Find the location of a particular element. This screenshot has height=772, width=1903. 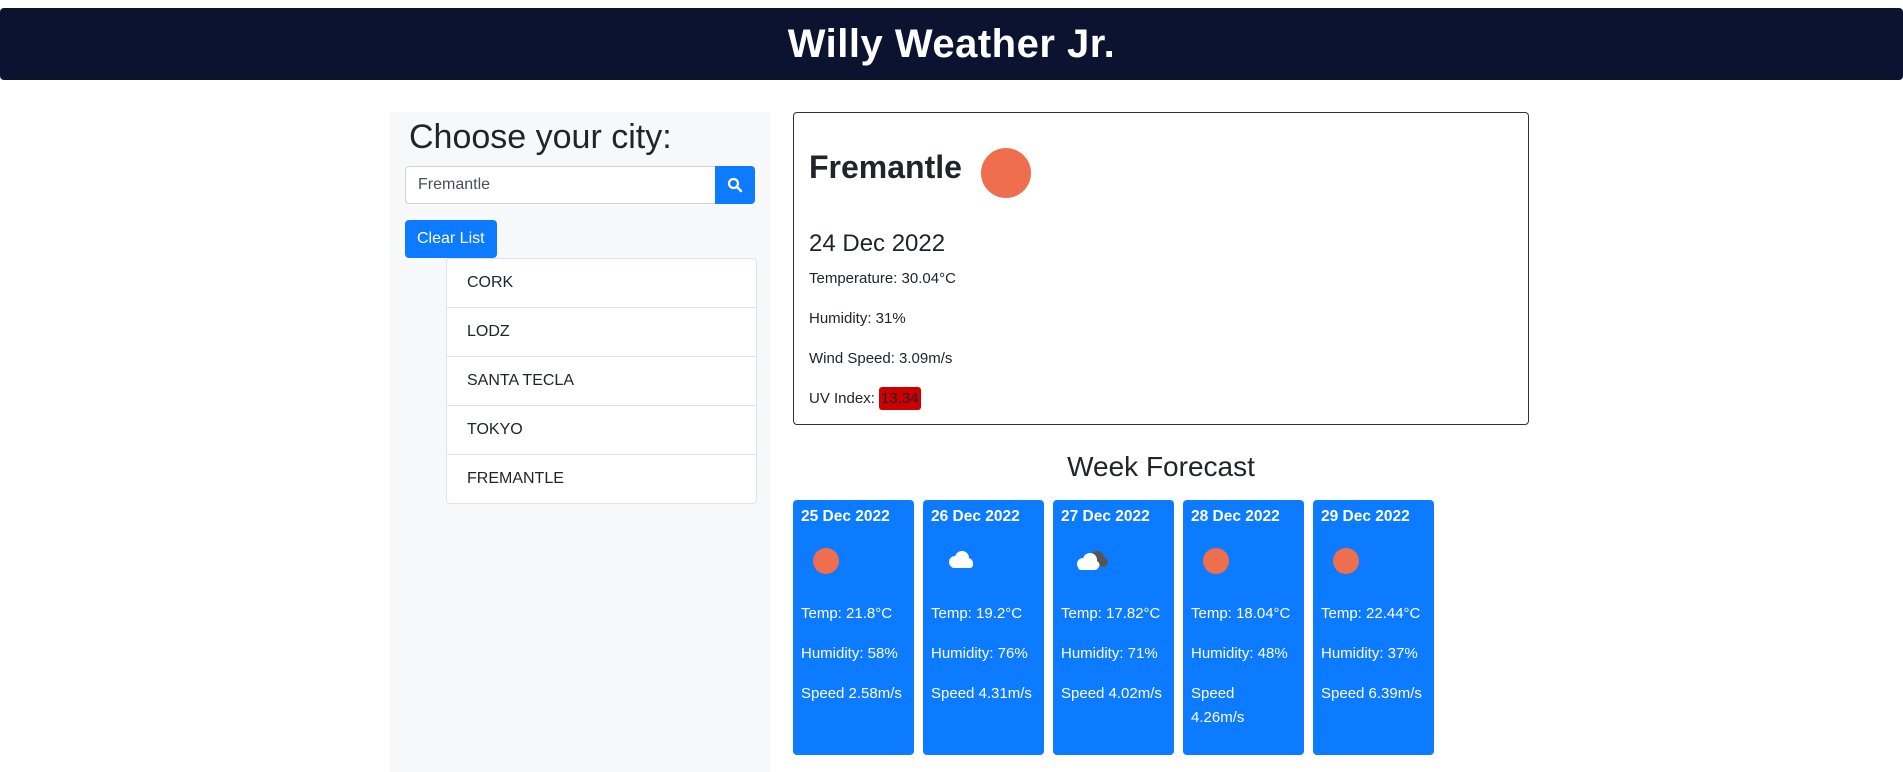

current-city-name: Fremantle is located at coordinates (885, 167).